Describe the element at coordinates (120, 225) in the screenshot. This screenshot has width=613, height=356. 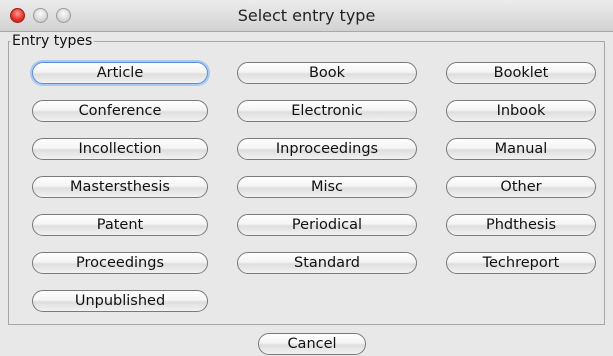
I see `entry-patent-button: Patent` at that location.